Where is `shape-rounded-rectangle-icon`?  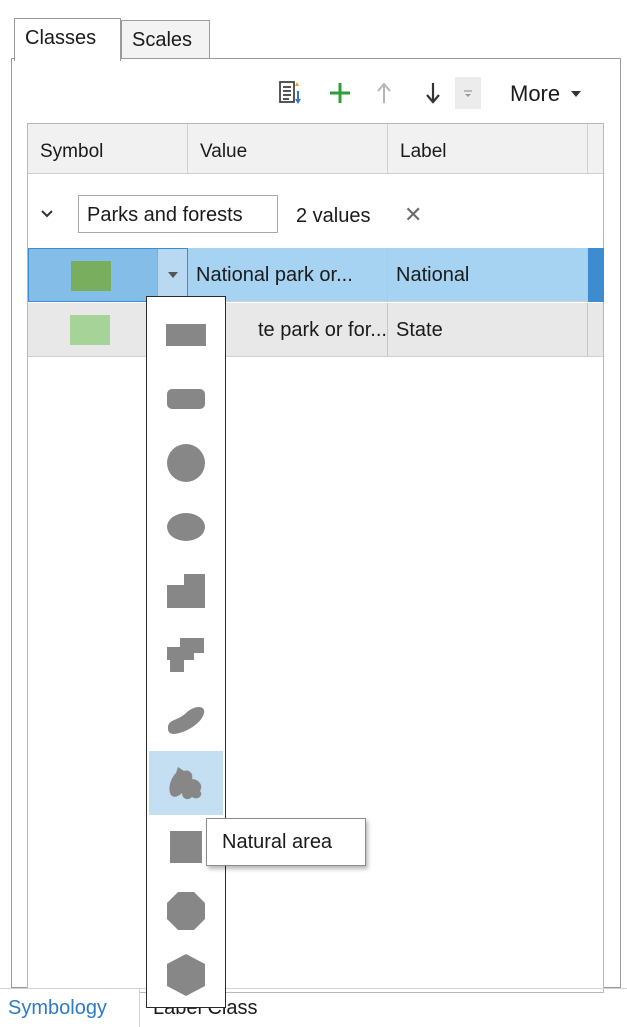
shape-rounded-rectangle-icon is located at coordinates (186, 399).